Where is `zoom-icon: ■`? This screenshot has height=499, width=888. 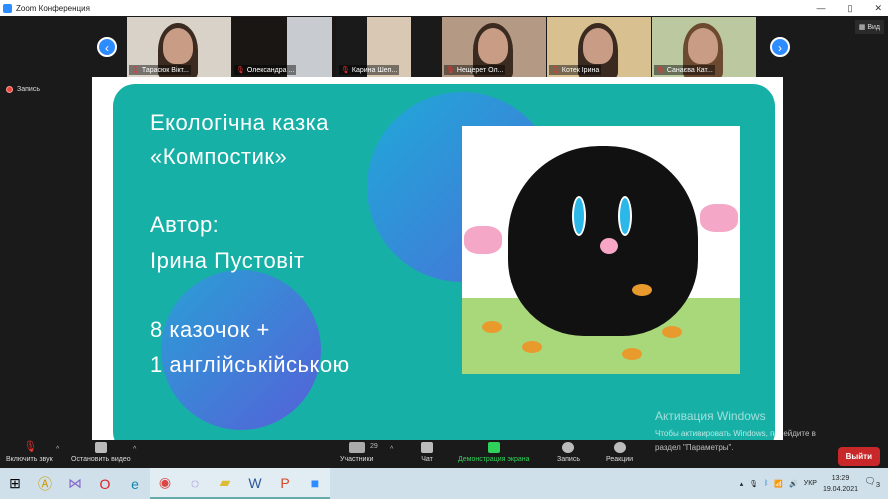
zoom-icon: ■ is located at coordinates (315, 483).